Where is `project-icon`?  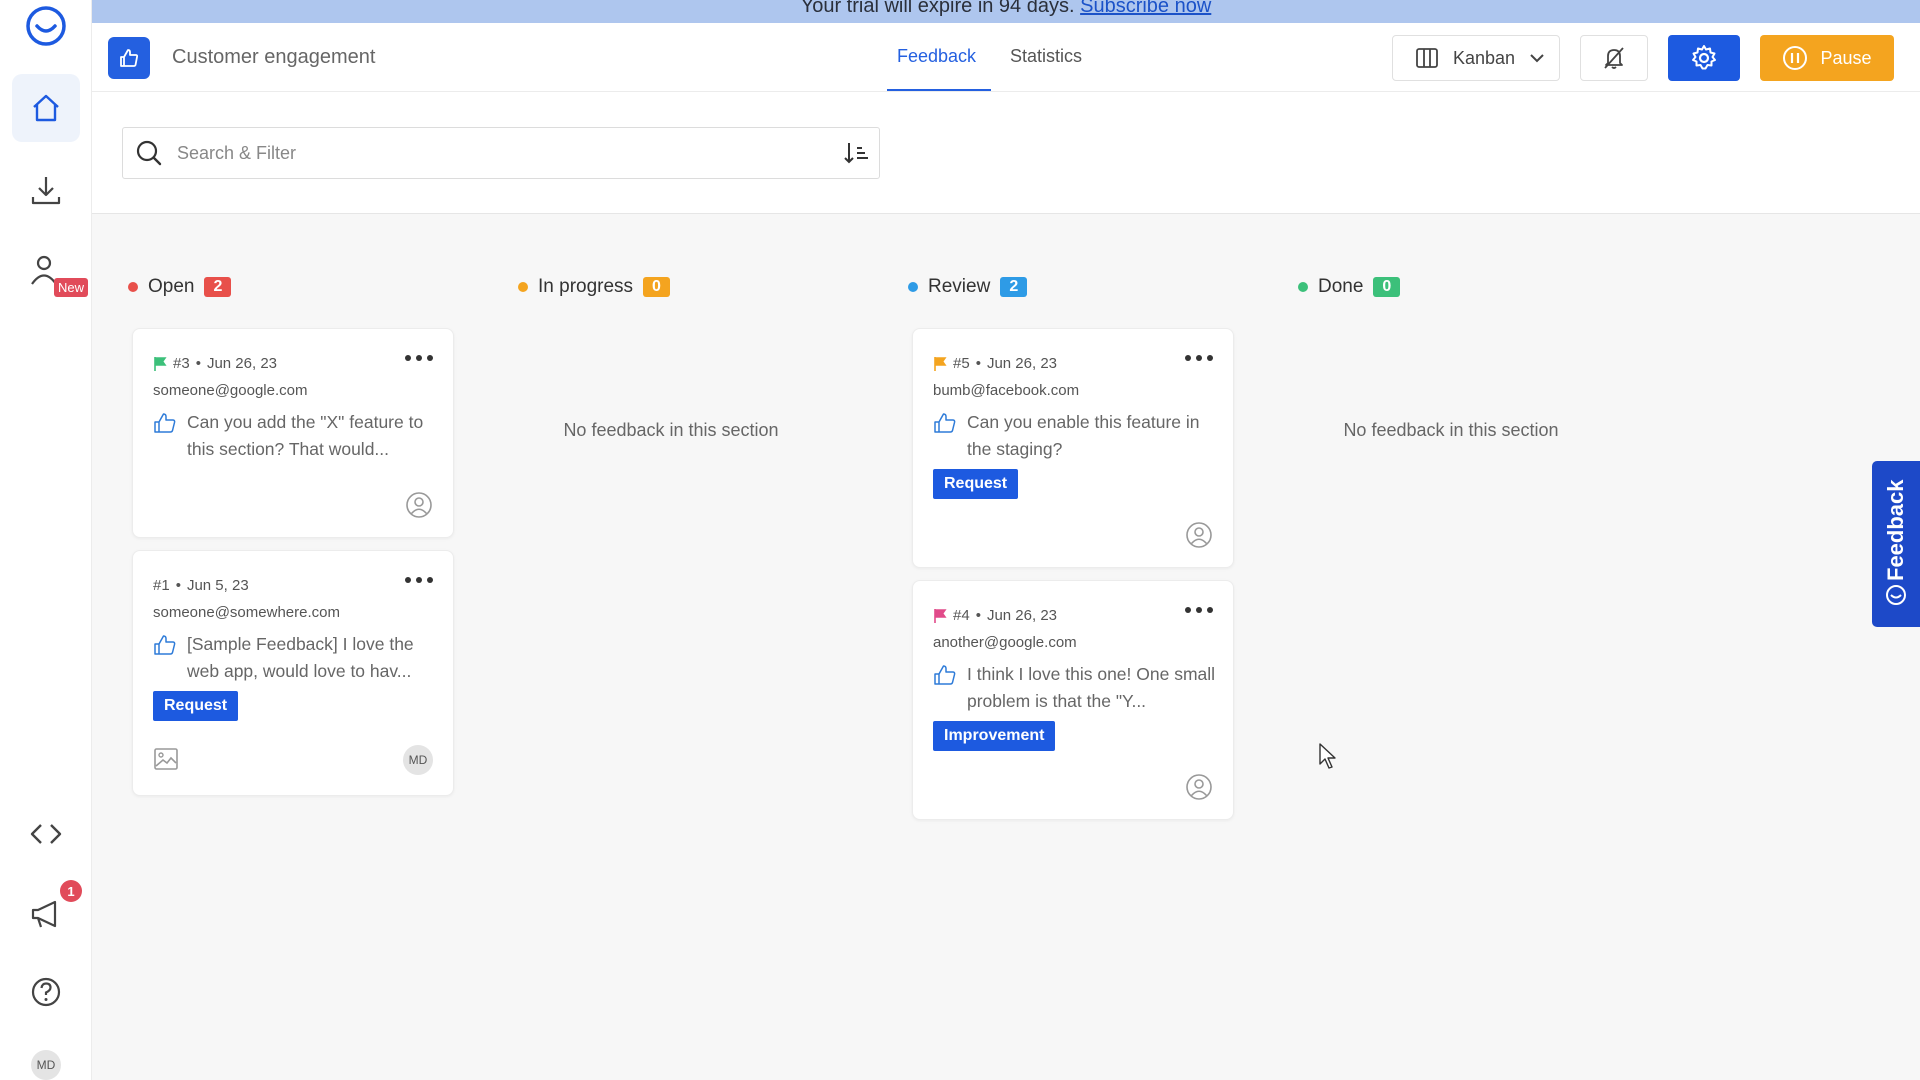
project-icon is located at coordinates (129, 58).